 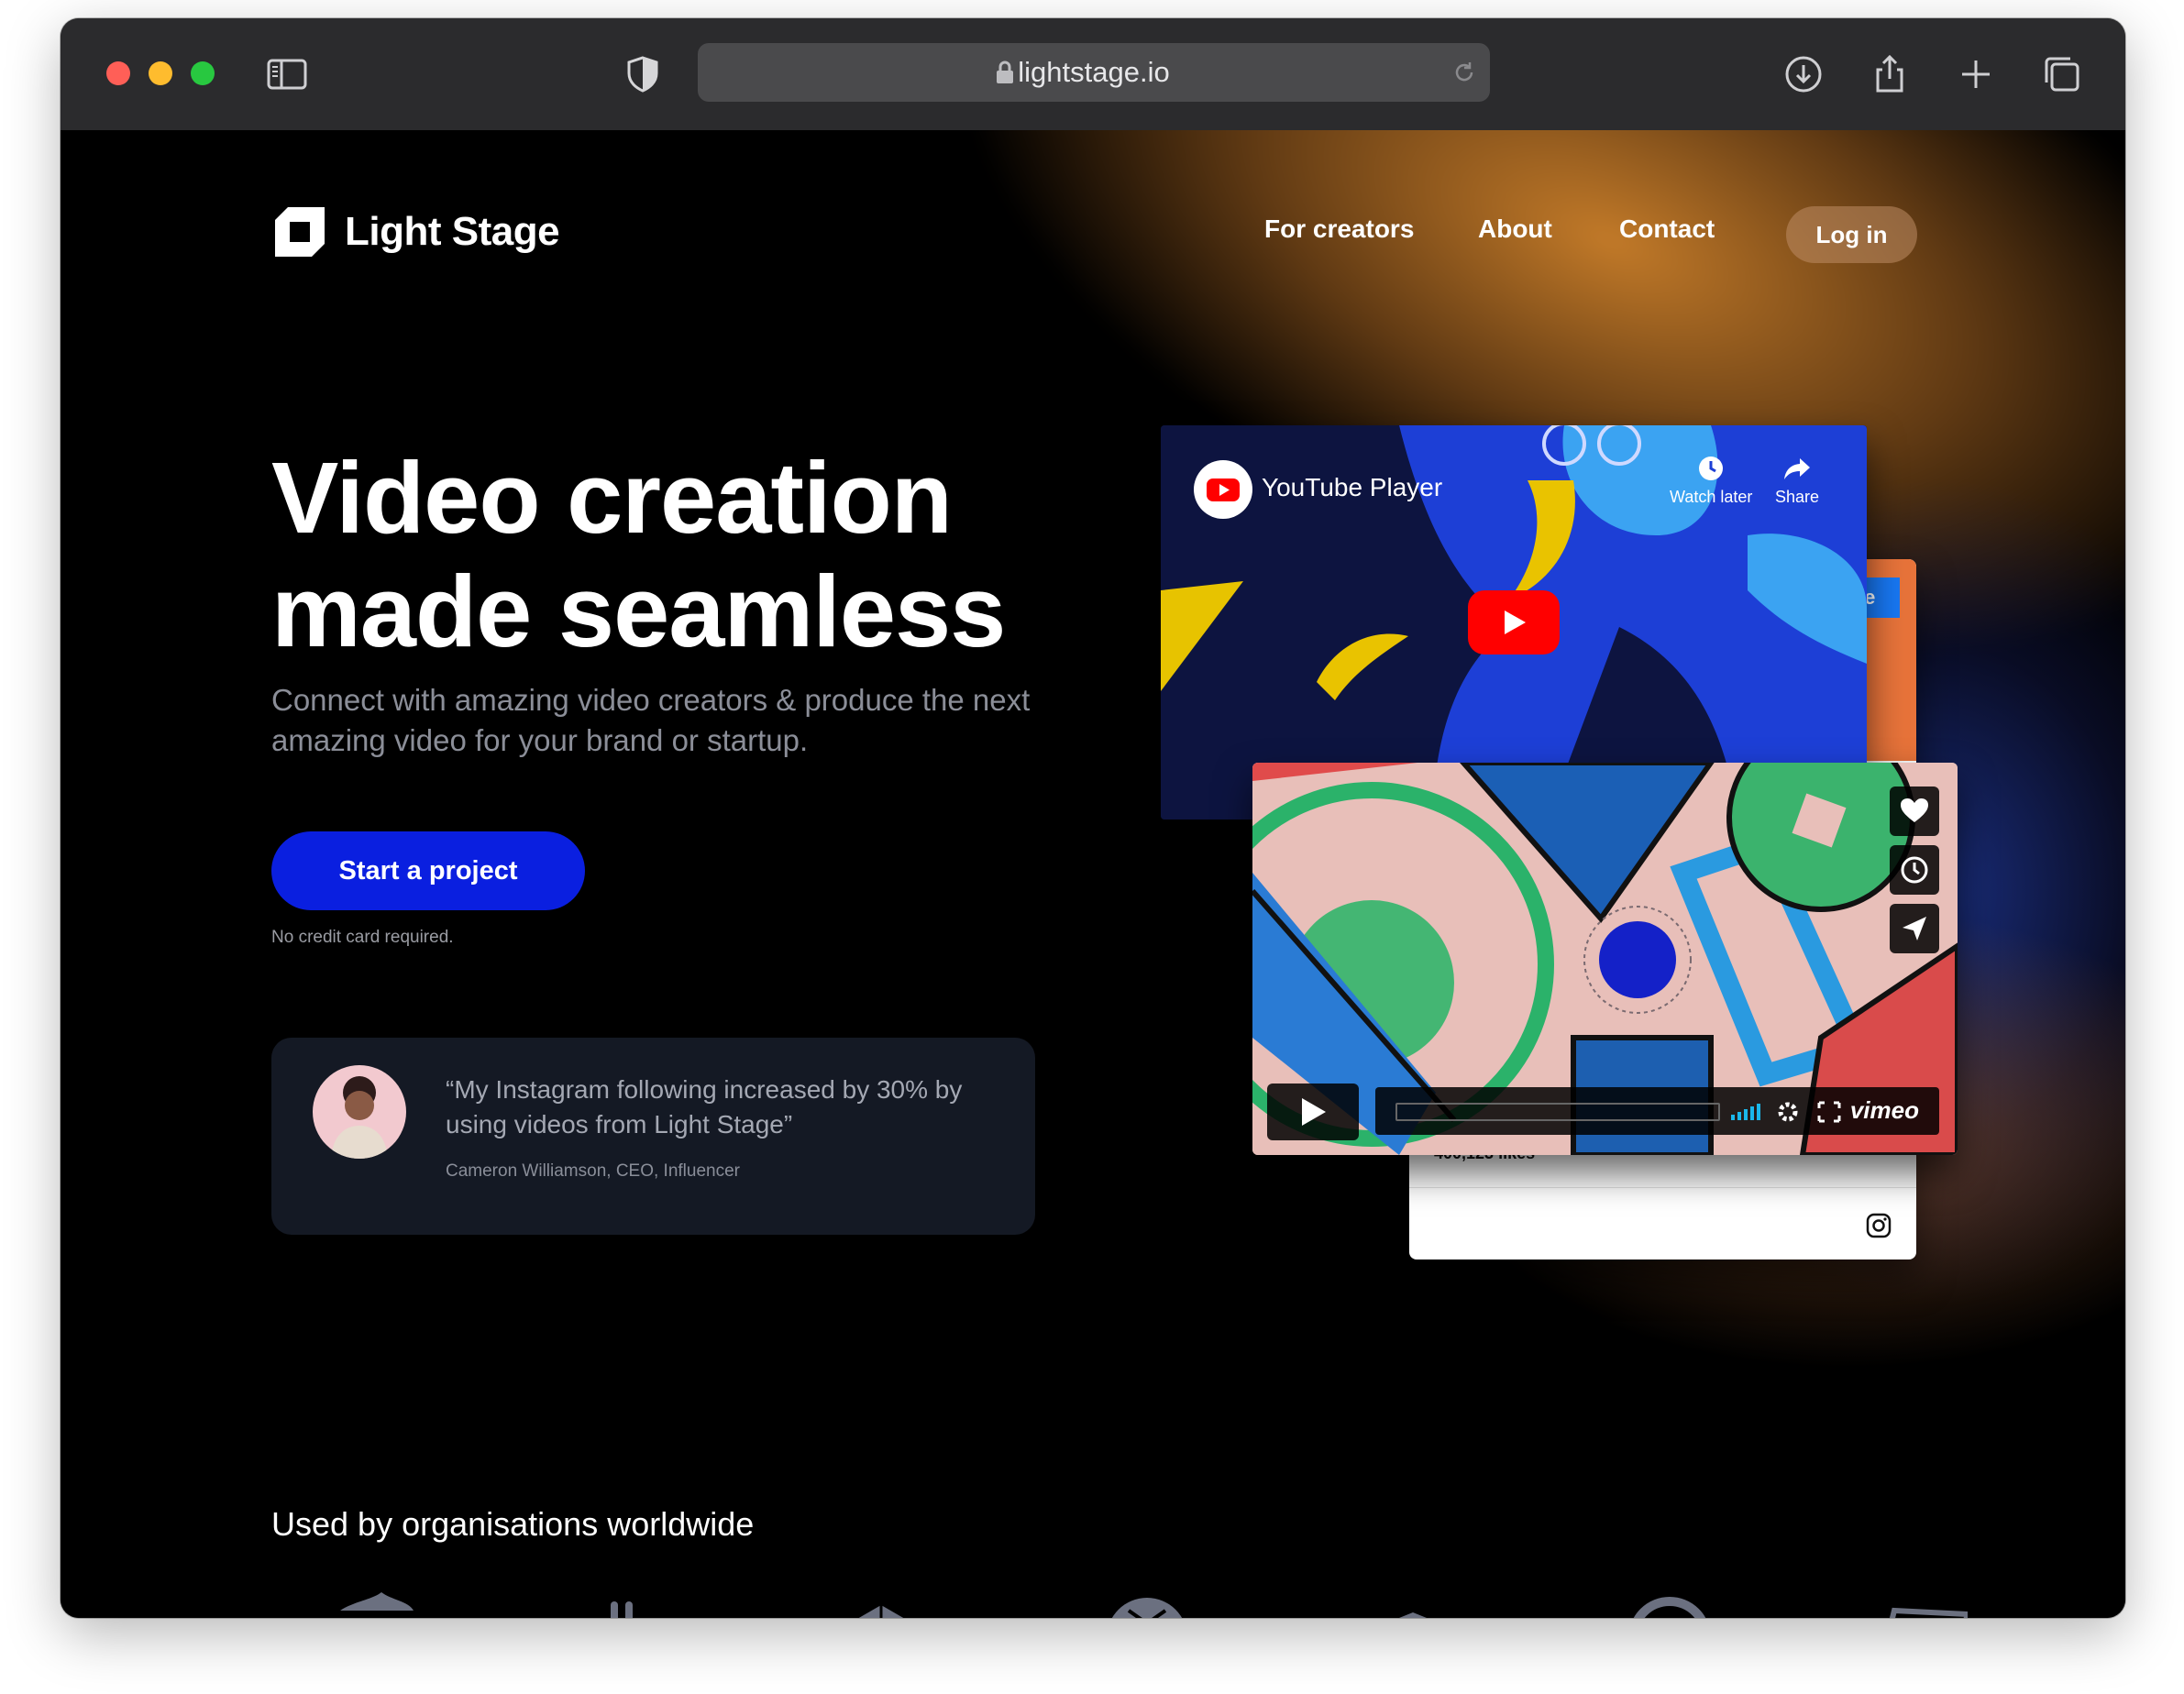 What do you see at coordinates (2062, 74) in the screenshot?
I see `tab-overview-icon` at bounding box center [2062, 74].